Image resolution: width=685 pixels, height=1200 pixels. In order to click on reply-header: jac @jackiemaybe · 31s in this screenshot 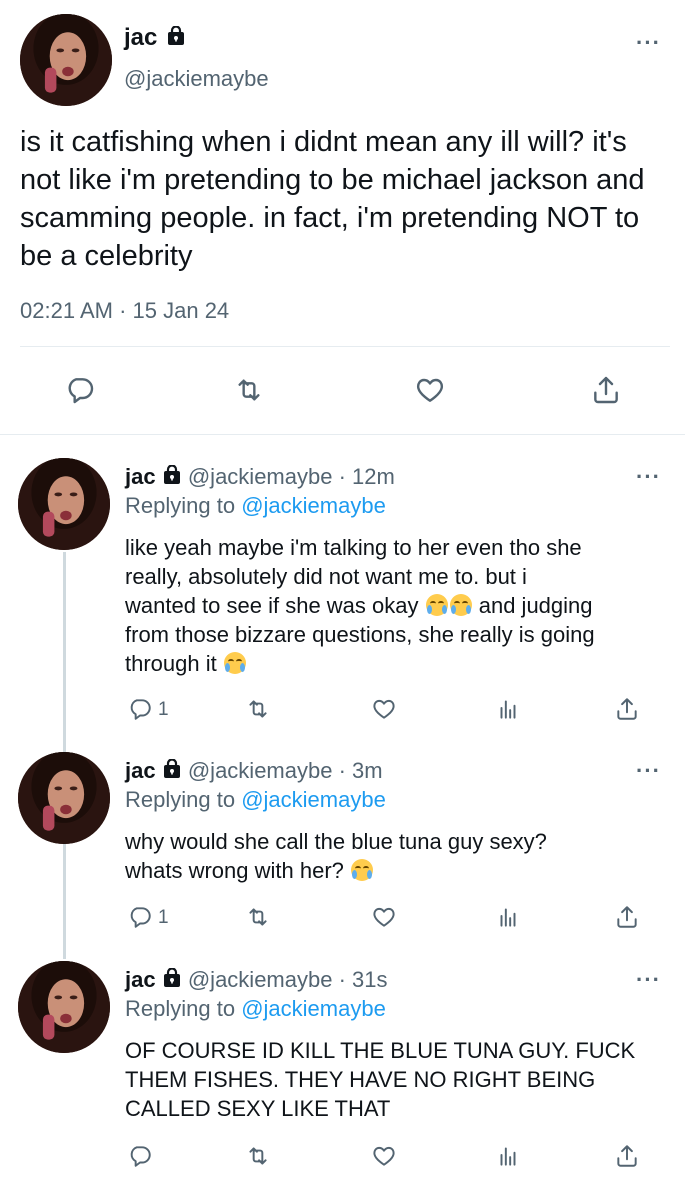, I will do `click(256, 980)`.